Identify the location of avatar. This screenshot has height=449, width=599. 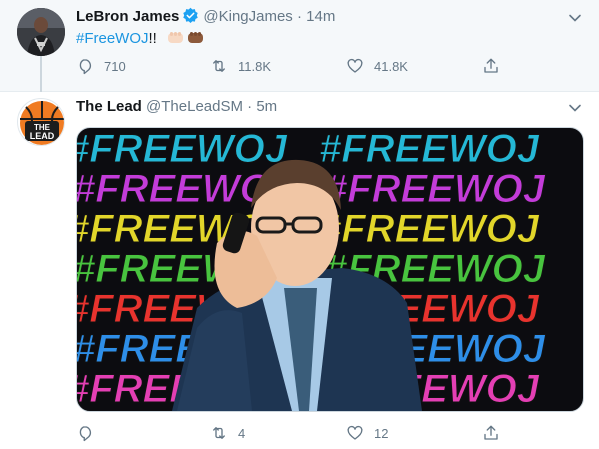
(41, 32).